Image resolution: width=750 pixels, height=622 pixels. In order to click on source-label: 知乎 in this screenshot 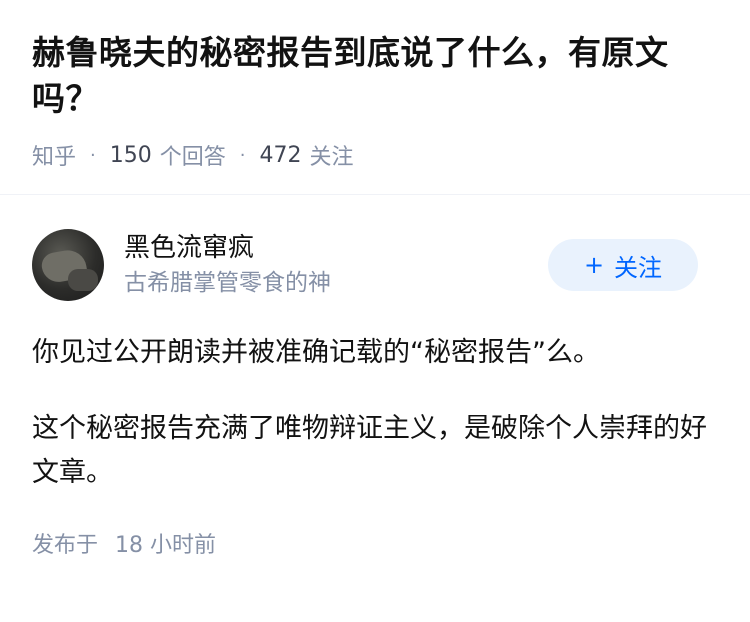, I will do `click(54, 155)`.